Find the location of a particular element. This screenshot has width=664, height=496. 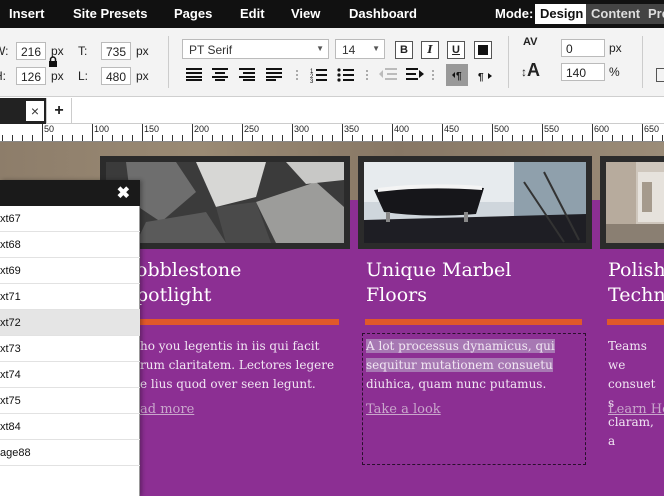

menu-dashboard: Dashboard is located at coordinates (383, 13).